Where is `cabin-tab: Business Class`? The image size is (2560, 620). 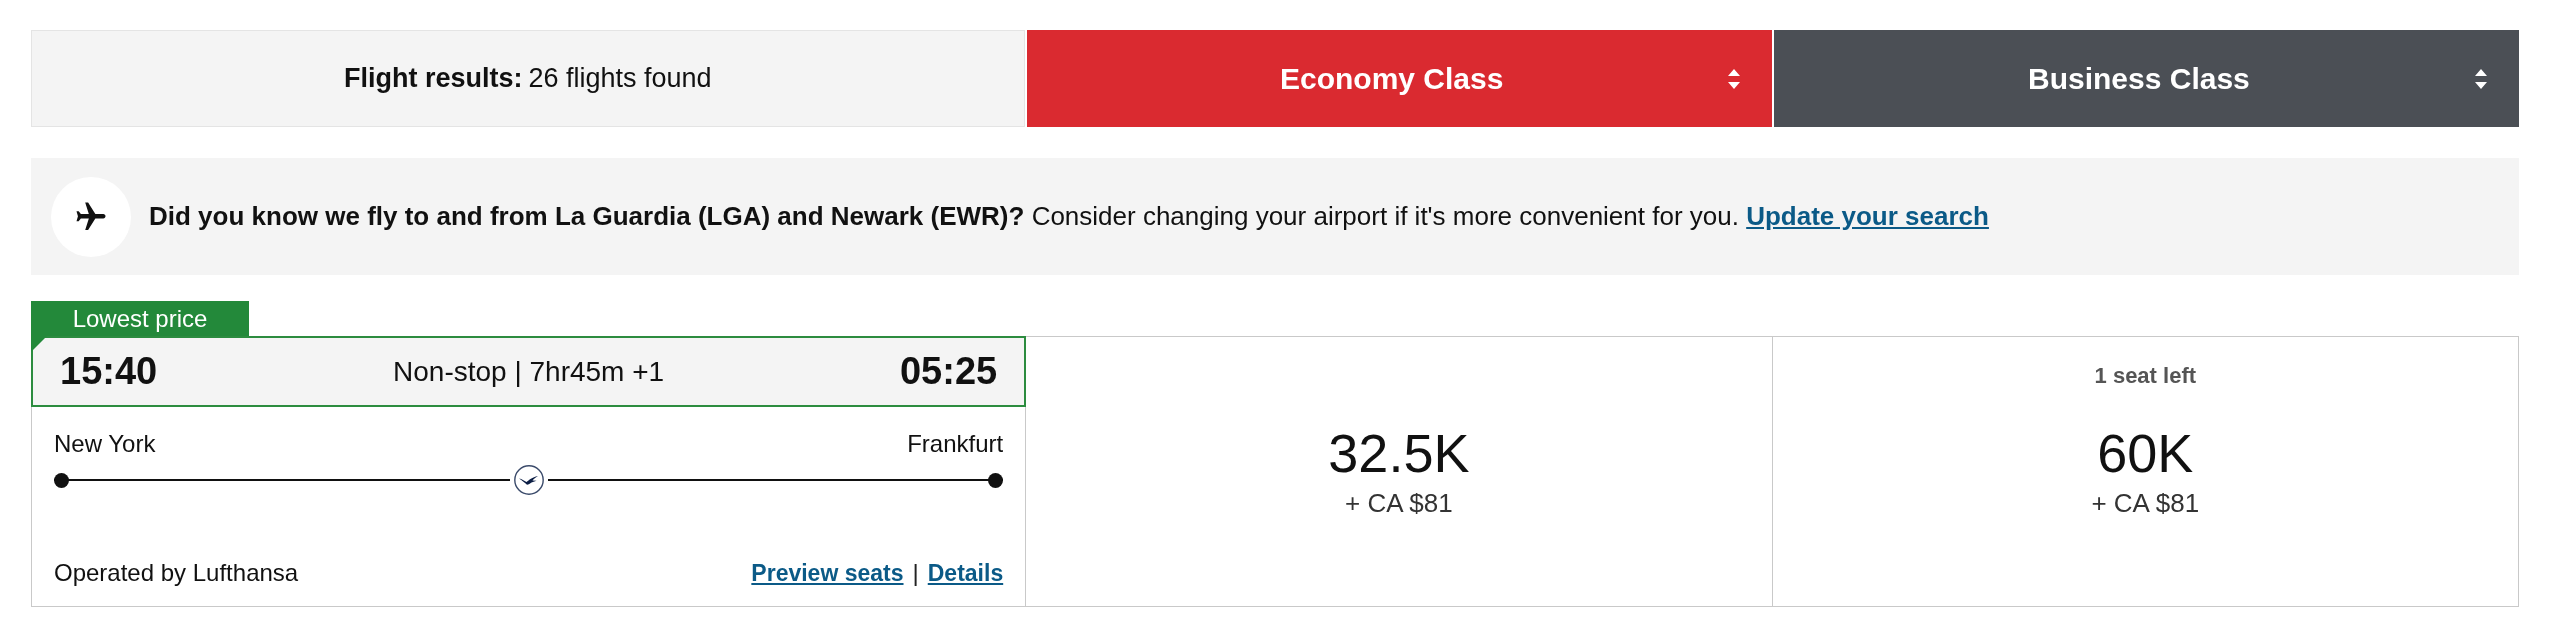 cabin-tab: Business Class is located at coordinates (2146, 78).